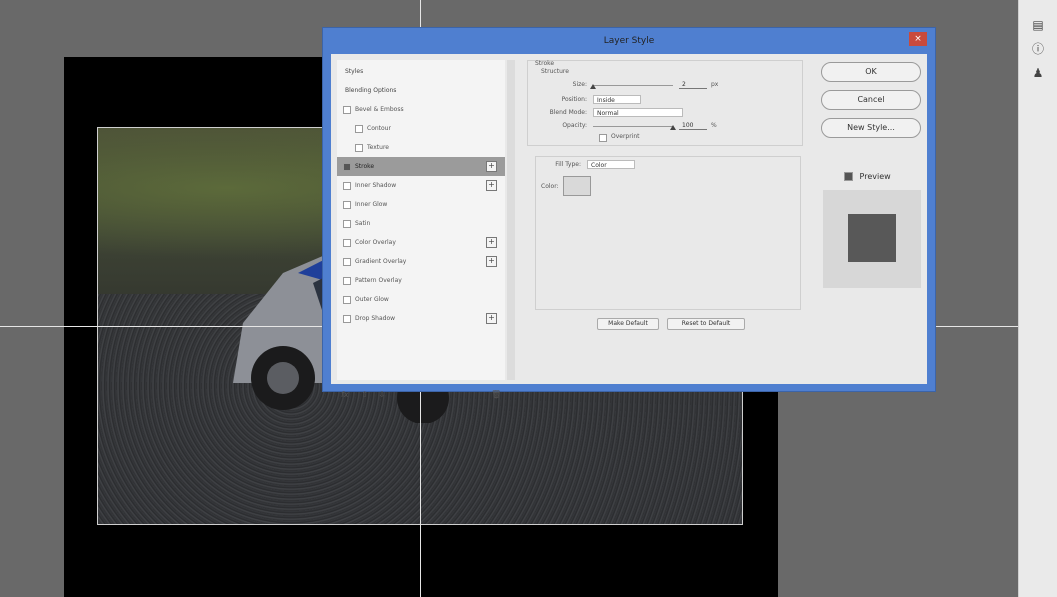 This screenshot has width=1057, height=597. Describe the element at coordinates (693, 84) in the screenshot. I see `size-input: 2` at that location.